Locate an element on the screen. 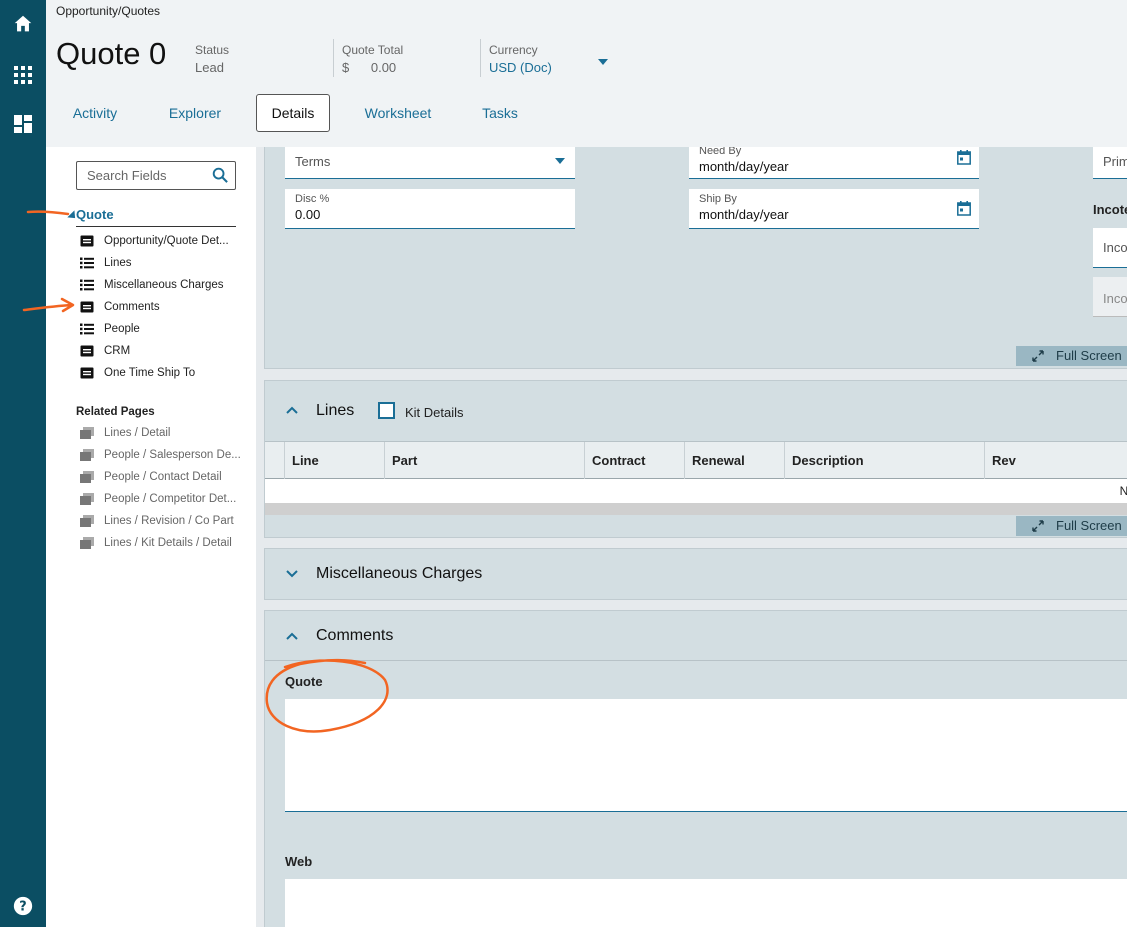 Image resolution: width=1127 pixels, height=927 pixels. related-page-link: Lines / Detail is located at coordinates (165, 433).